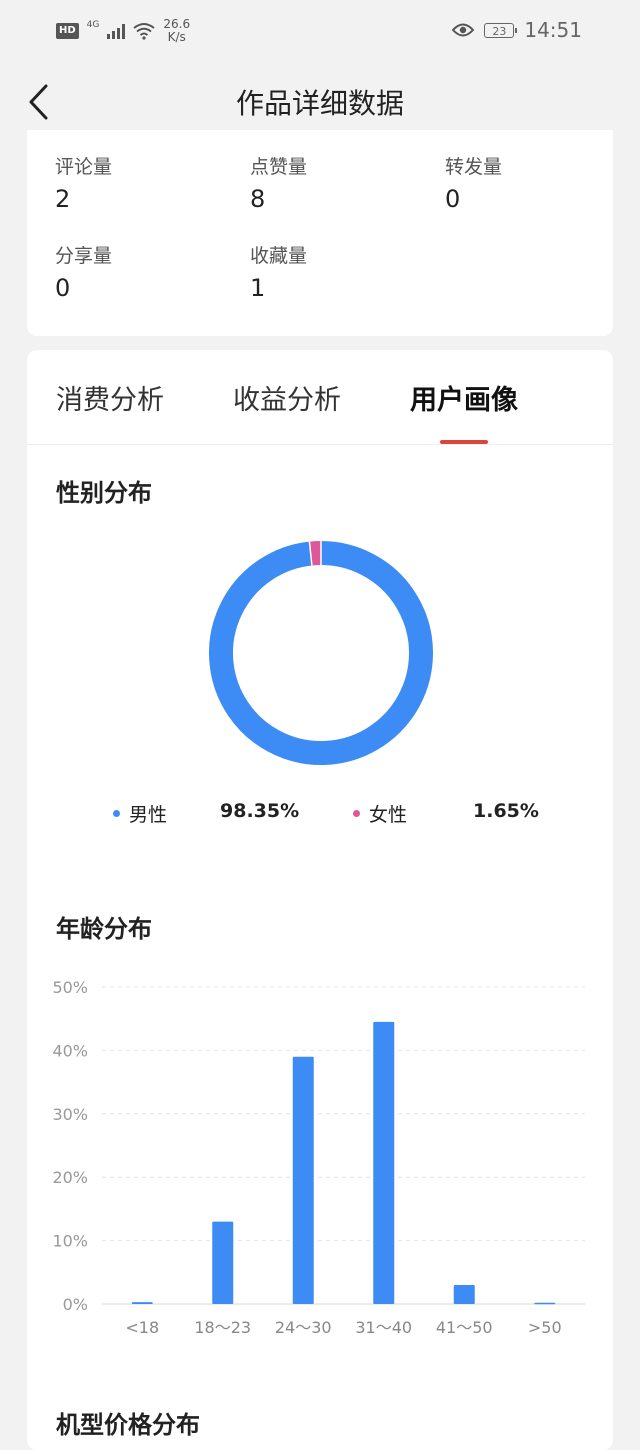 The height and width of the screenshot is (1450, 640). Describe the element at coordinates (84, 256) in the screenshot. I see `stat-label: 分享量` at that location.